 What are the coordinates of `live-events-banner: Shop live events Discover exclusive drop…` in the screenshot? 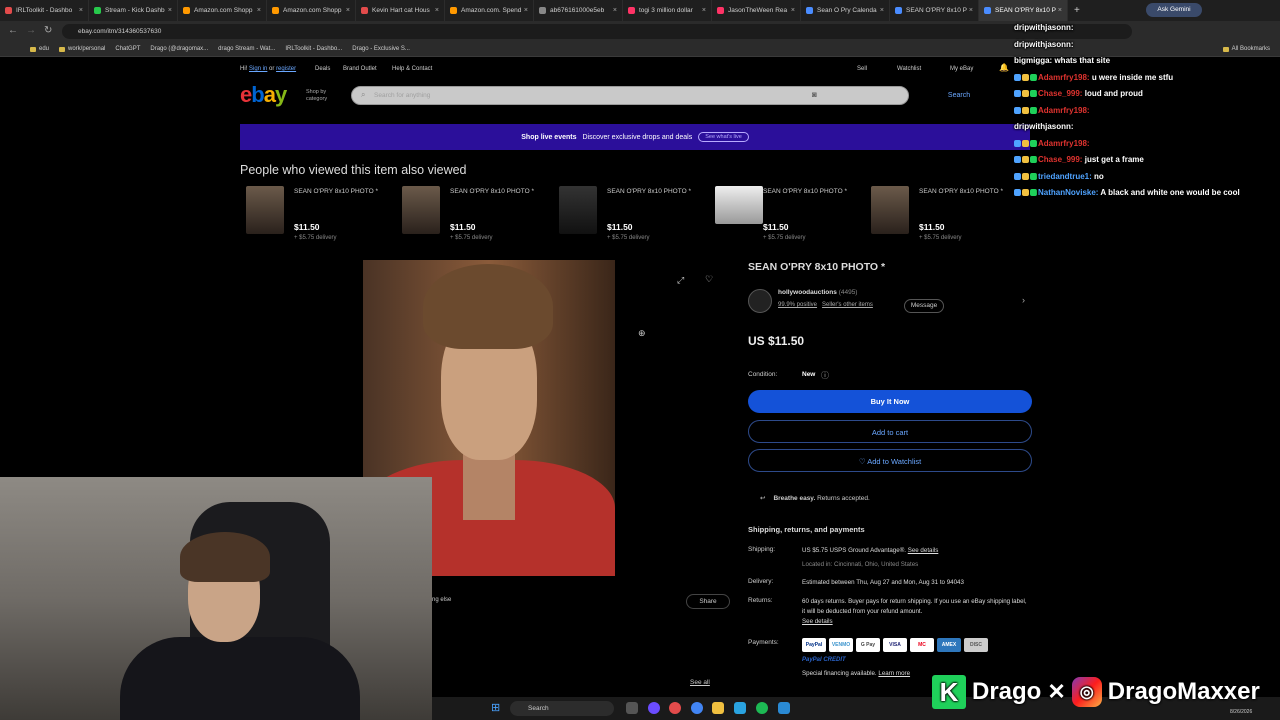 It's located at (635, 137).